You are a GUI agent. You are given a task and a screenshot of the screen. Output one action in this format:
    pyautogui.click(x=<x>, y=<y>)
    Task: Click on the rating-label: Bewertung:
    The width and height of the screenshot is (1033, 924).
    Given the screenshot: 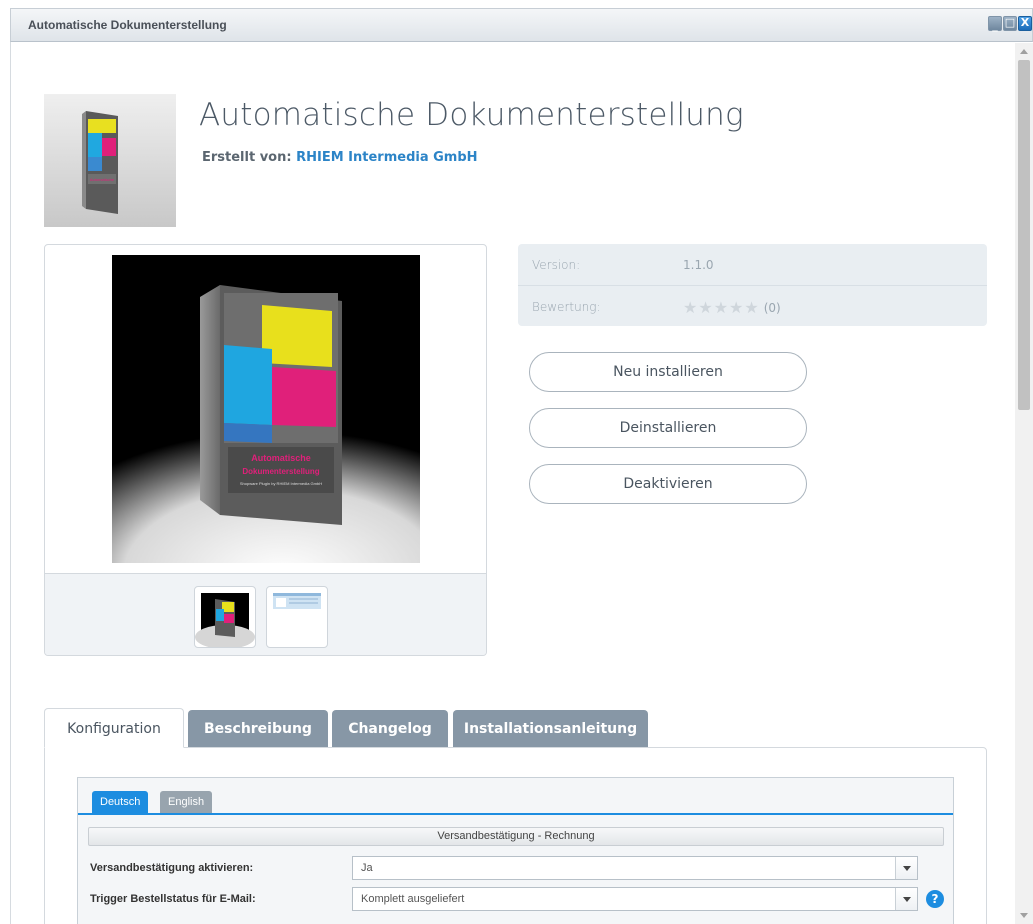 What is the action you would take?
    pyautogui.click(x=566, y=307)
    